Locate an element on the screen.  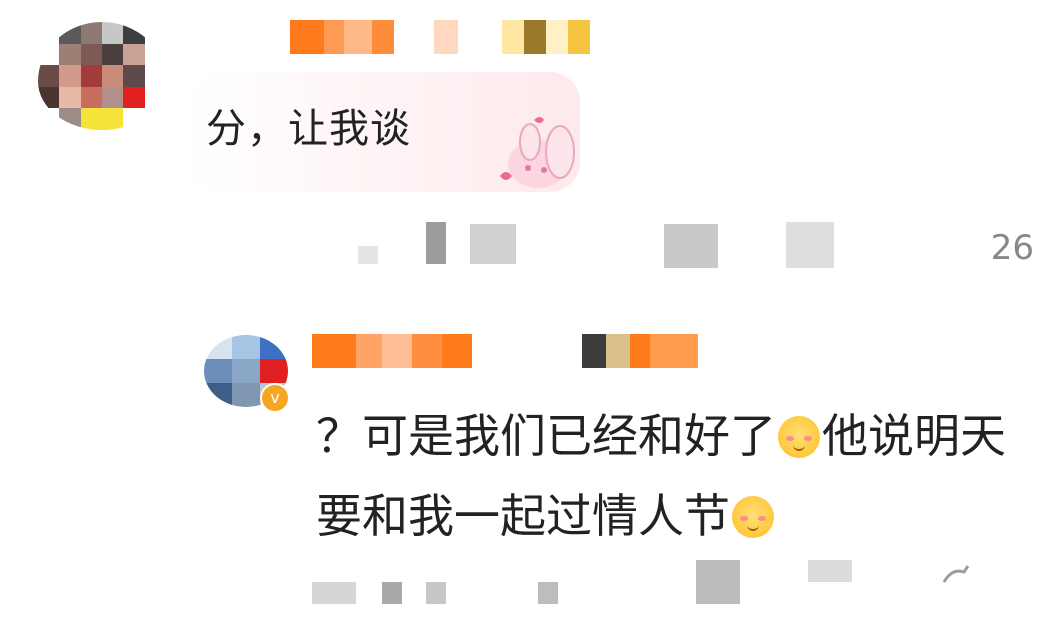
comment-text: 分，让我谈 is located at coordinates (308, 129).